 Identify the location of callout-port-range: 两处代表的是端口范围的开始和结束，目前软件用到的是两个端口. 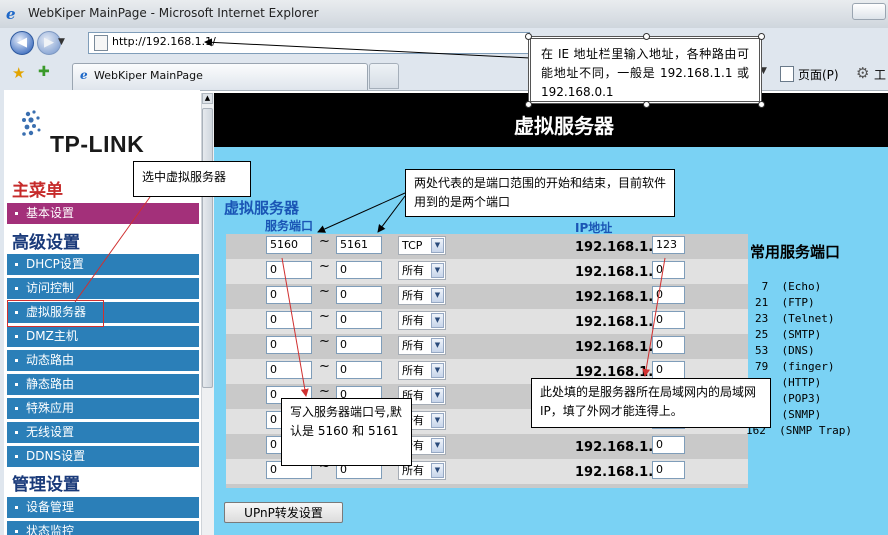
(540, 193).